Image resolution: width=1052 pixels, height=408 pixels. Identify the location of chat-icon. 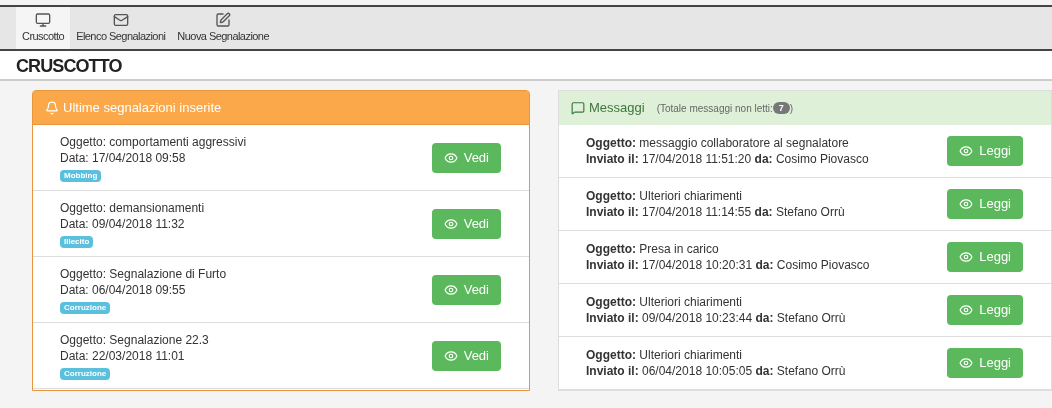
(578, 108).